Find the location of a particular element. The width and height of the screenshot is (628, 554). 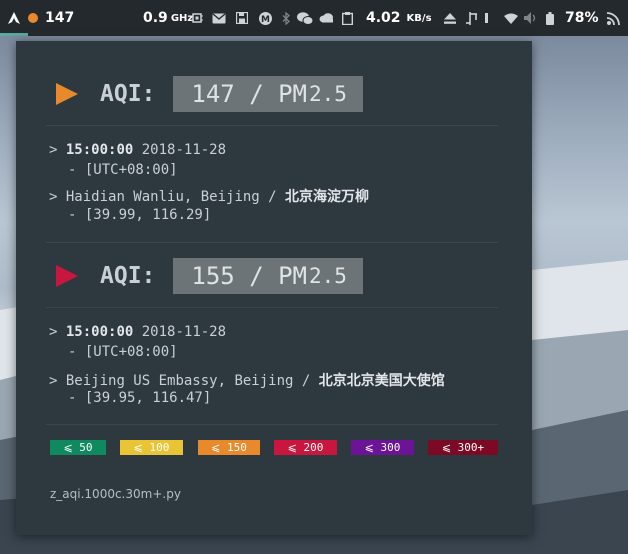

cpu-freq-unit: GHz is located at coordinates (182, 18).